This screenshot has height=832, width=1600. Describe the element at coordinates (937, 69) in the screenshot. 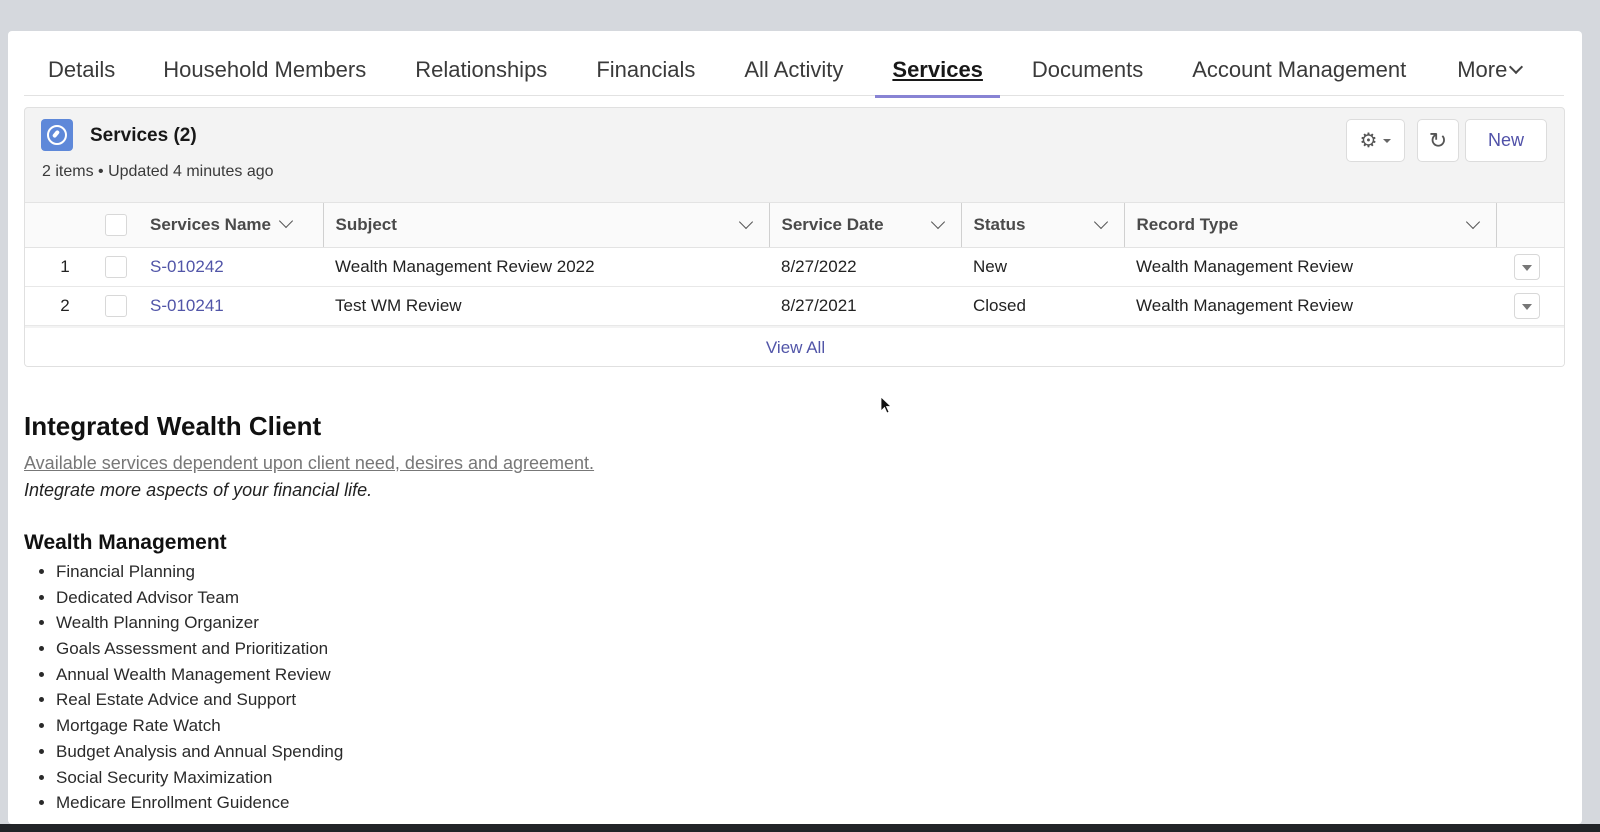

I see `tab-label: Services` at that location.